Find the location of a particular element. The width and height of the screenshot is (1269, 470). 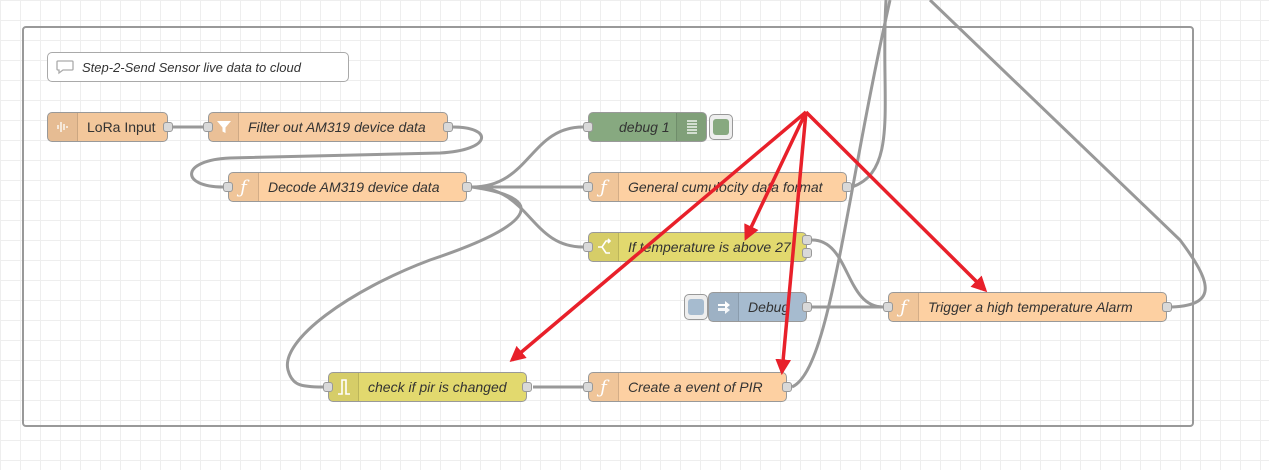

annotation-arrow-to-rbe is located at coordinates (658, 236).